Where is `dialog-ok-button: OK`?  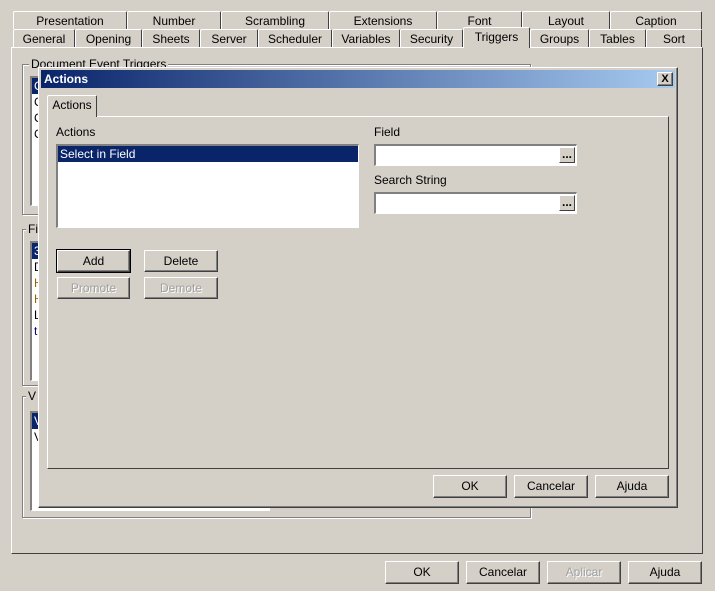 dialog-ok-button: OK is located at coordinates (470, 486).